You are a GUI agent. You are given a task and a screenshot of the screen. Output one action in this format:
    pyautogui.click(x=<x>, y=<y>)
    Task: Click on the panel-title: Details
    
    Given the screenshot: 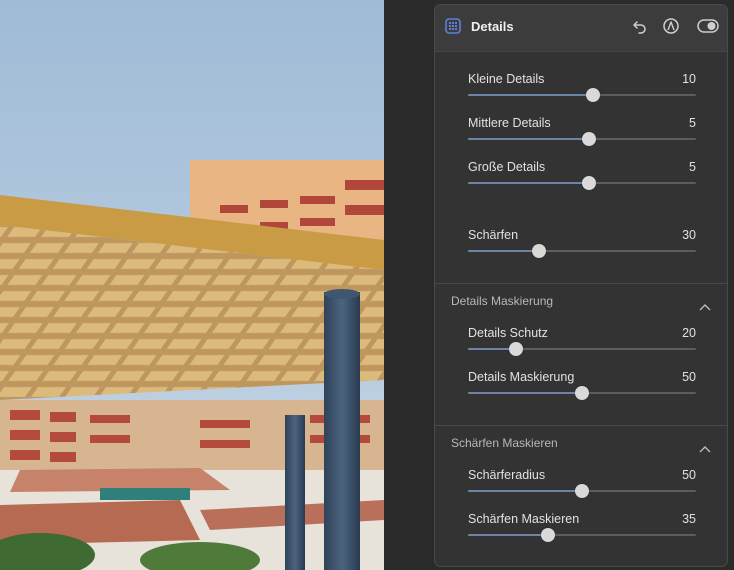 What is the action you would take?
    pyautogui.click(x=492, y=26)
    